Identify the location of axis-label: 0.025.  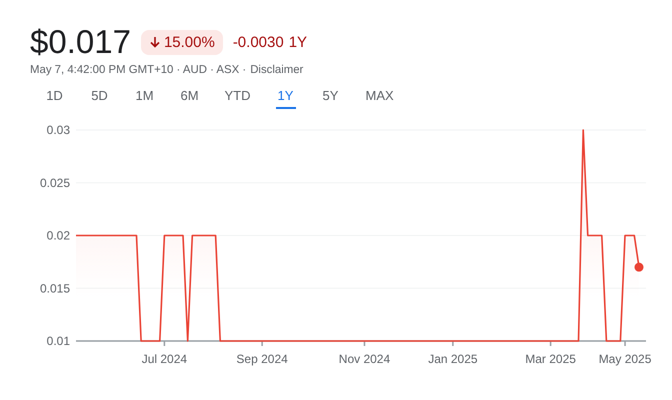
(55, 183).